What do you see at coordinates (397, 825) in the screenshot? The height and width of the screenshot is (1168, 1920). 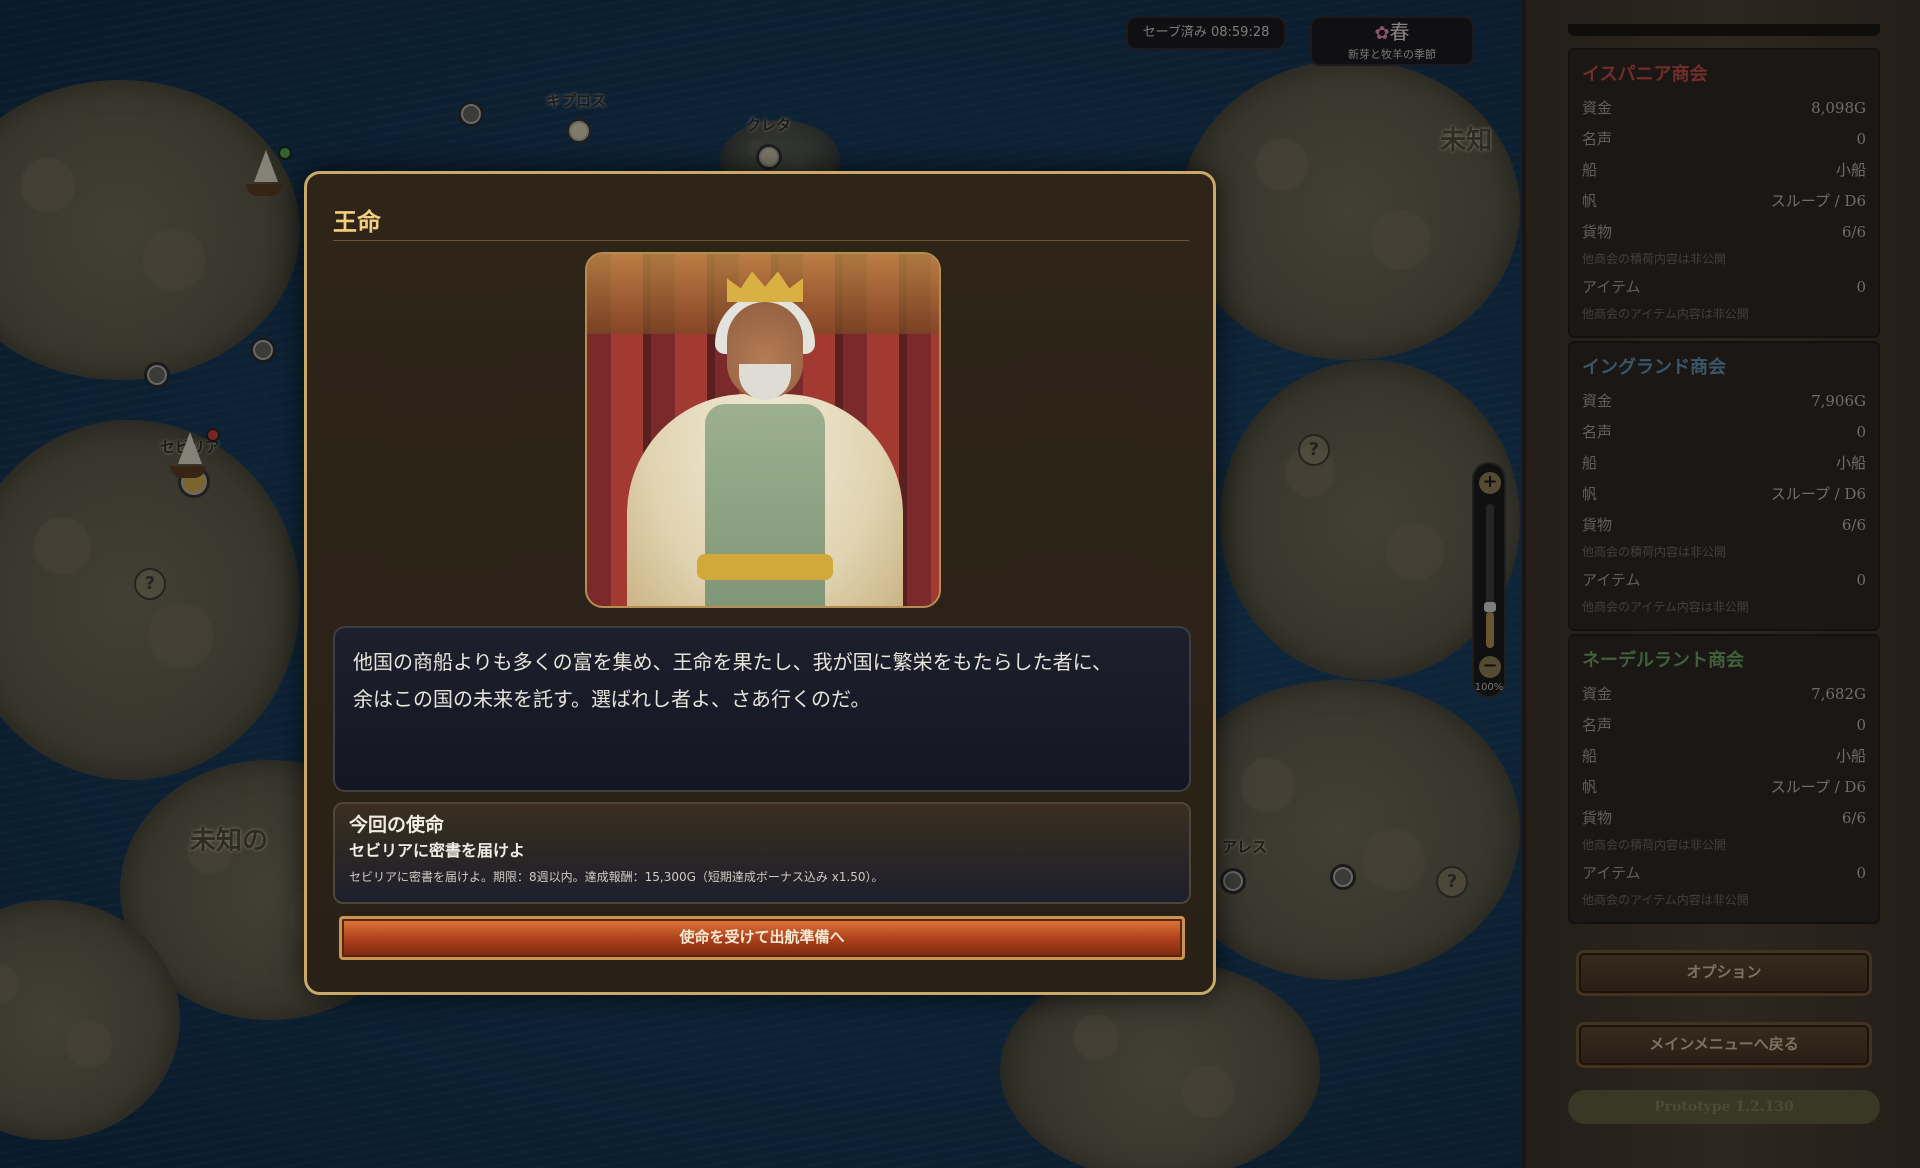 I see `mission-heading: 今回の使命` at bounding box center [397, 825].